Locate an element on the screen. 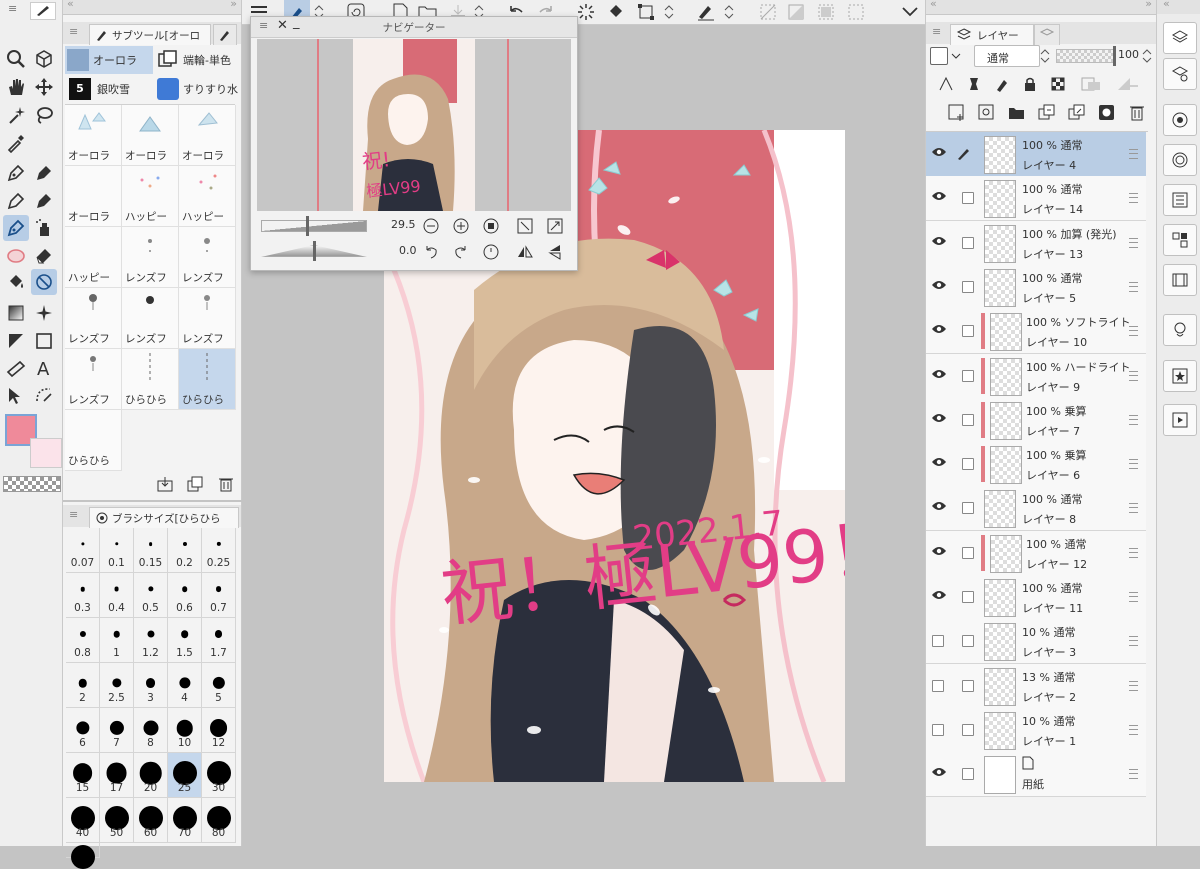 This screenshot has width=1200, height=869. color-set-icon is located at coordinates (1180, 200).